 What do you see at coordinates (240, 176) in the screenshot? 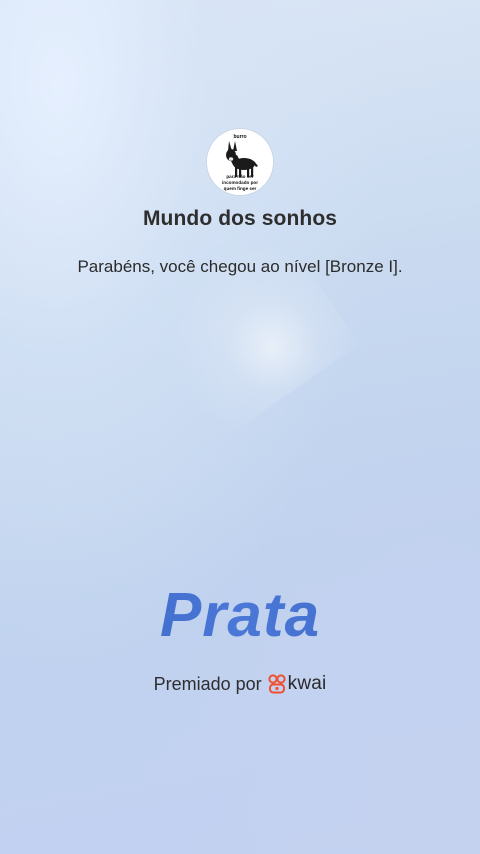
I see `avatar-caption-line-1: para não ser` at bounding box center [240, 176].